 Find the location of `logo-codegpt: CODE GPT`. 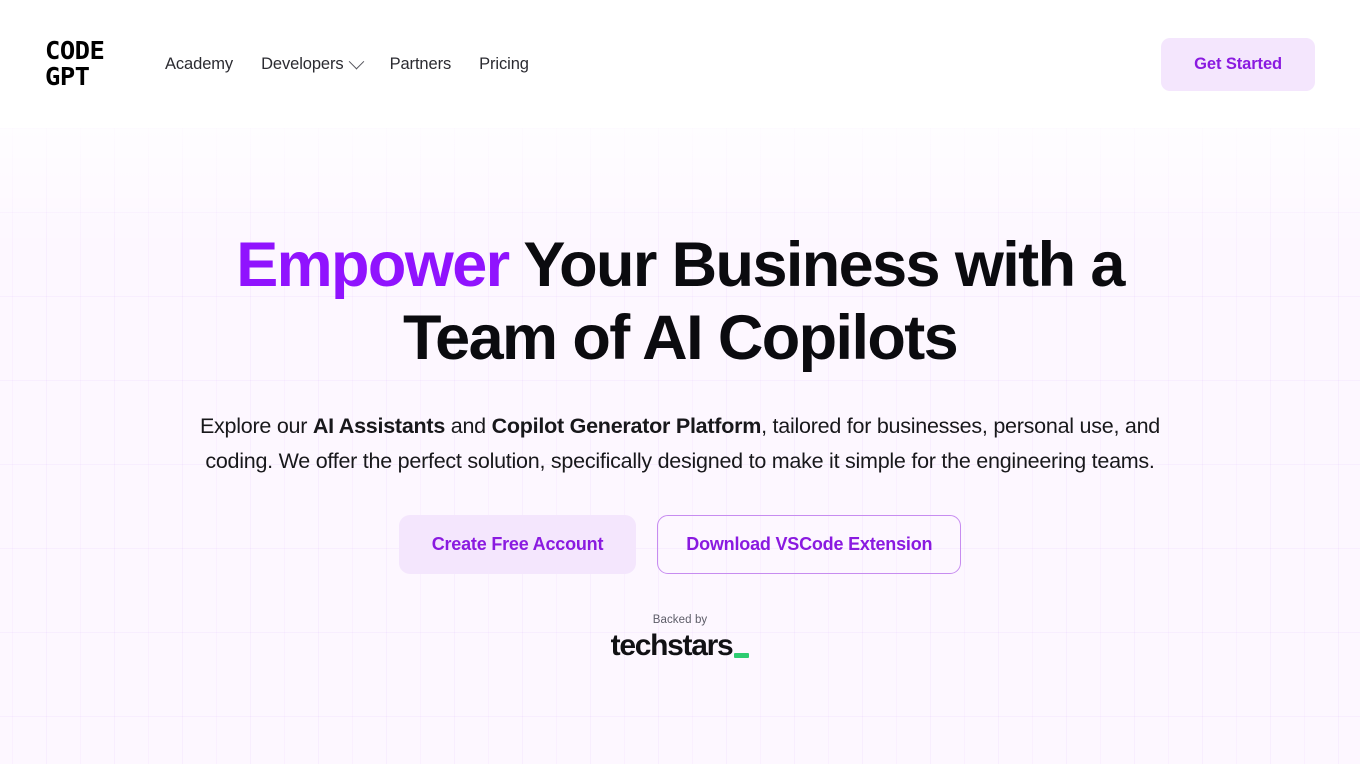

logo-codegpt: CODE GPT is located at coordinates (84, 63).